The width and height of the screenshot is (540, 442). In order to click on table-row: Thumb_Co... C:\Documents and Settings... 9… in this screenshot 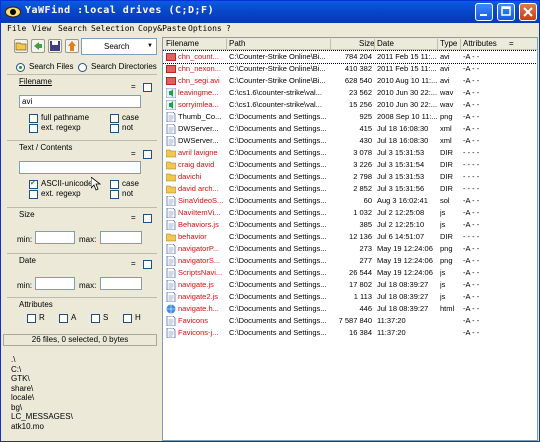, I will do `click(350, 117)`.